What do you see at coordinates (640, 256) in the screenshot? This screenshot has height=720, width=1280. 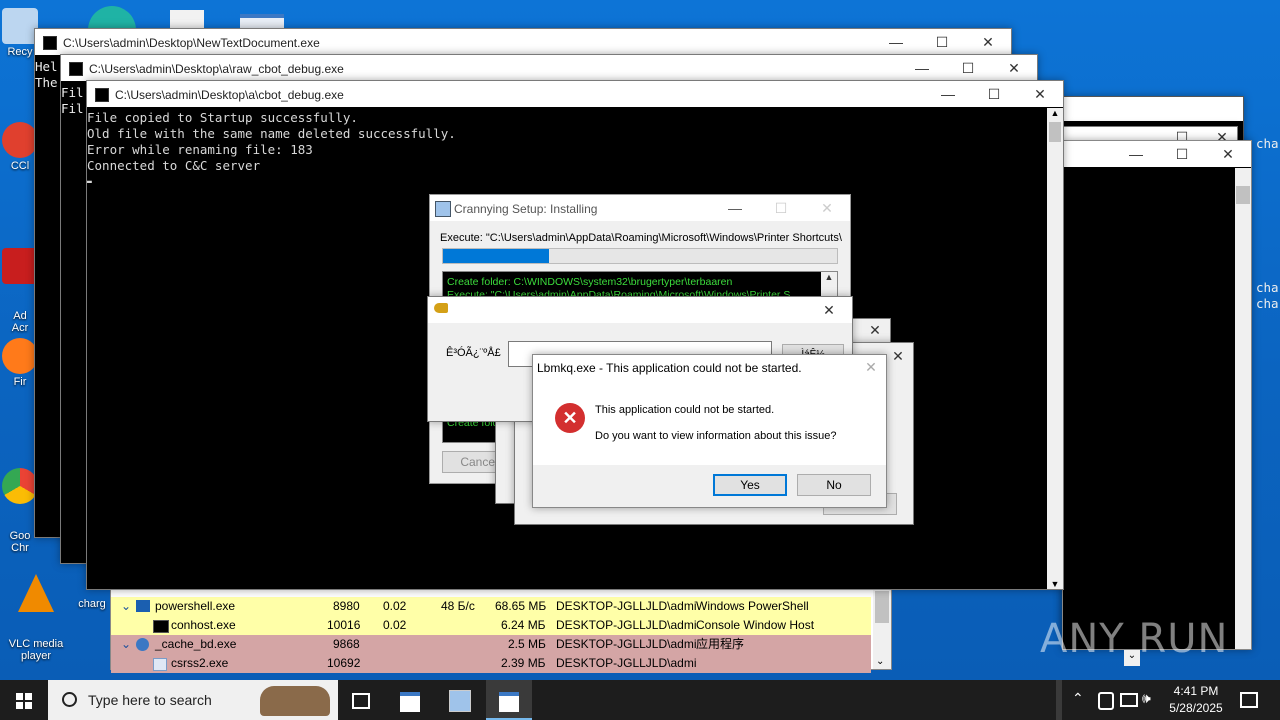 I see `install-progress-bar` at bounding box center [640, 256].